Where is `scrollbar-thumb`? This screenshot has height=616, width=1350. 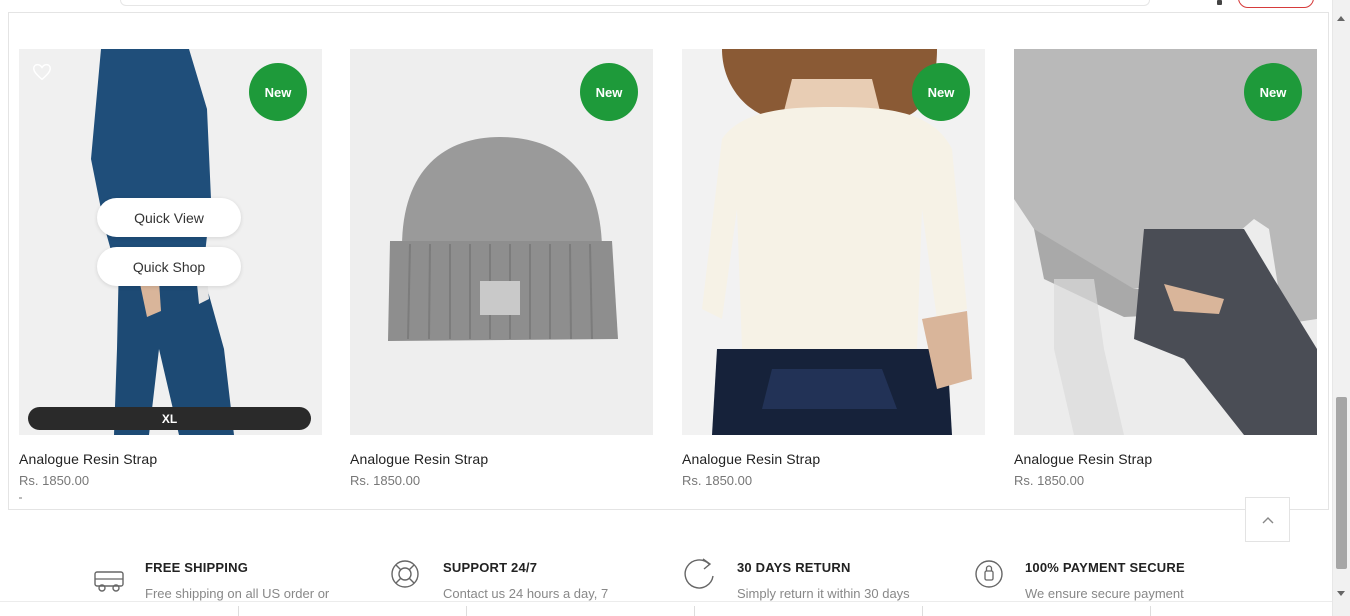 scrollbar-thumb is located at coordinates (1341, 483).